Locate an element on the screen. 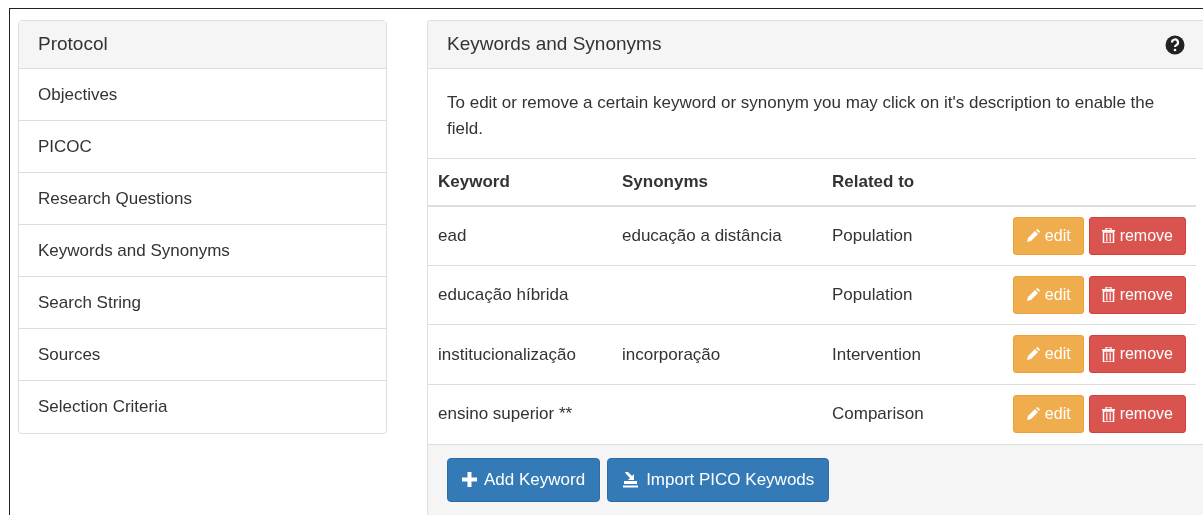 The image size is (1203, 515). sidebar-item: Research Questions is located at coordinates (202, 199).